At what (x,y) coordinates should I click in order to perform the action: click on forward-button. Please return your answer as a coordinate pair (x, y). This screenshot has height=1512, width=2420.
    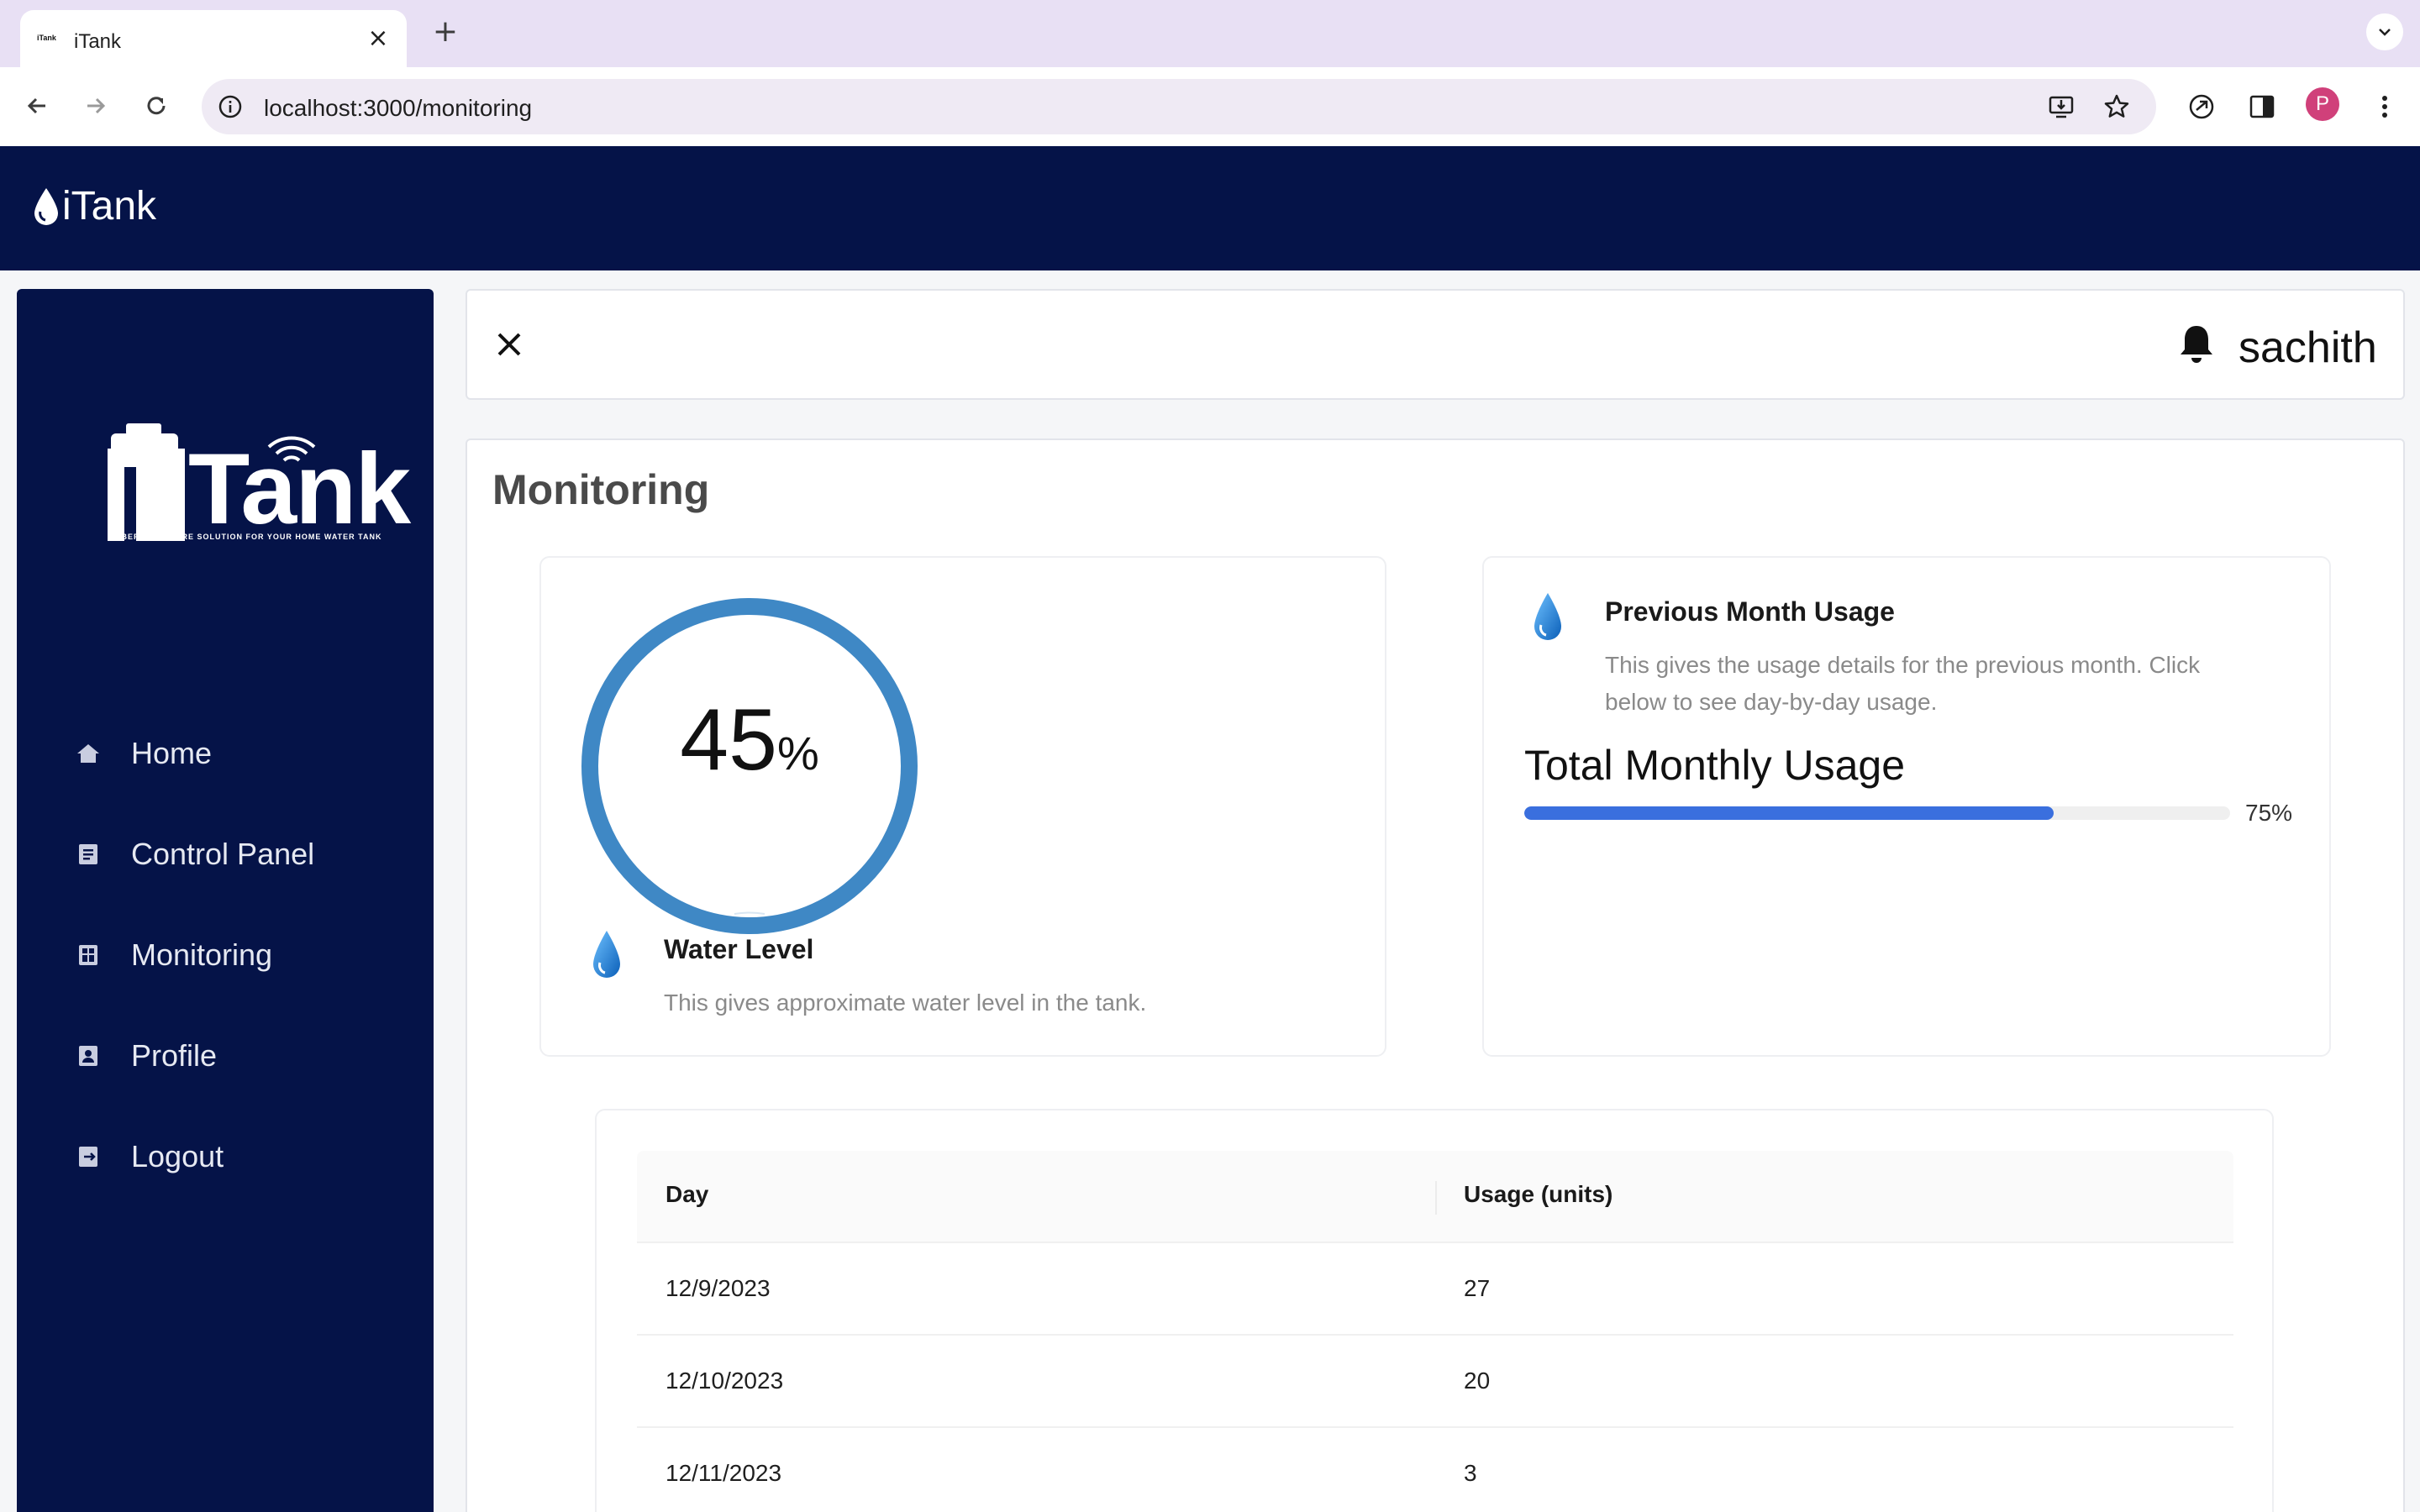
    Looking at the image, I should click on (96, 106).